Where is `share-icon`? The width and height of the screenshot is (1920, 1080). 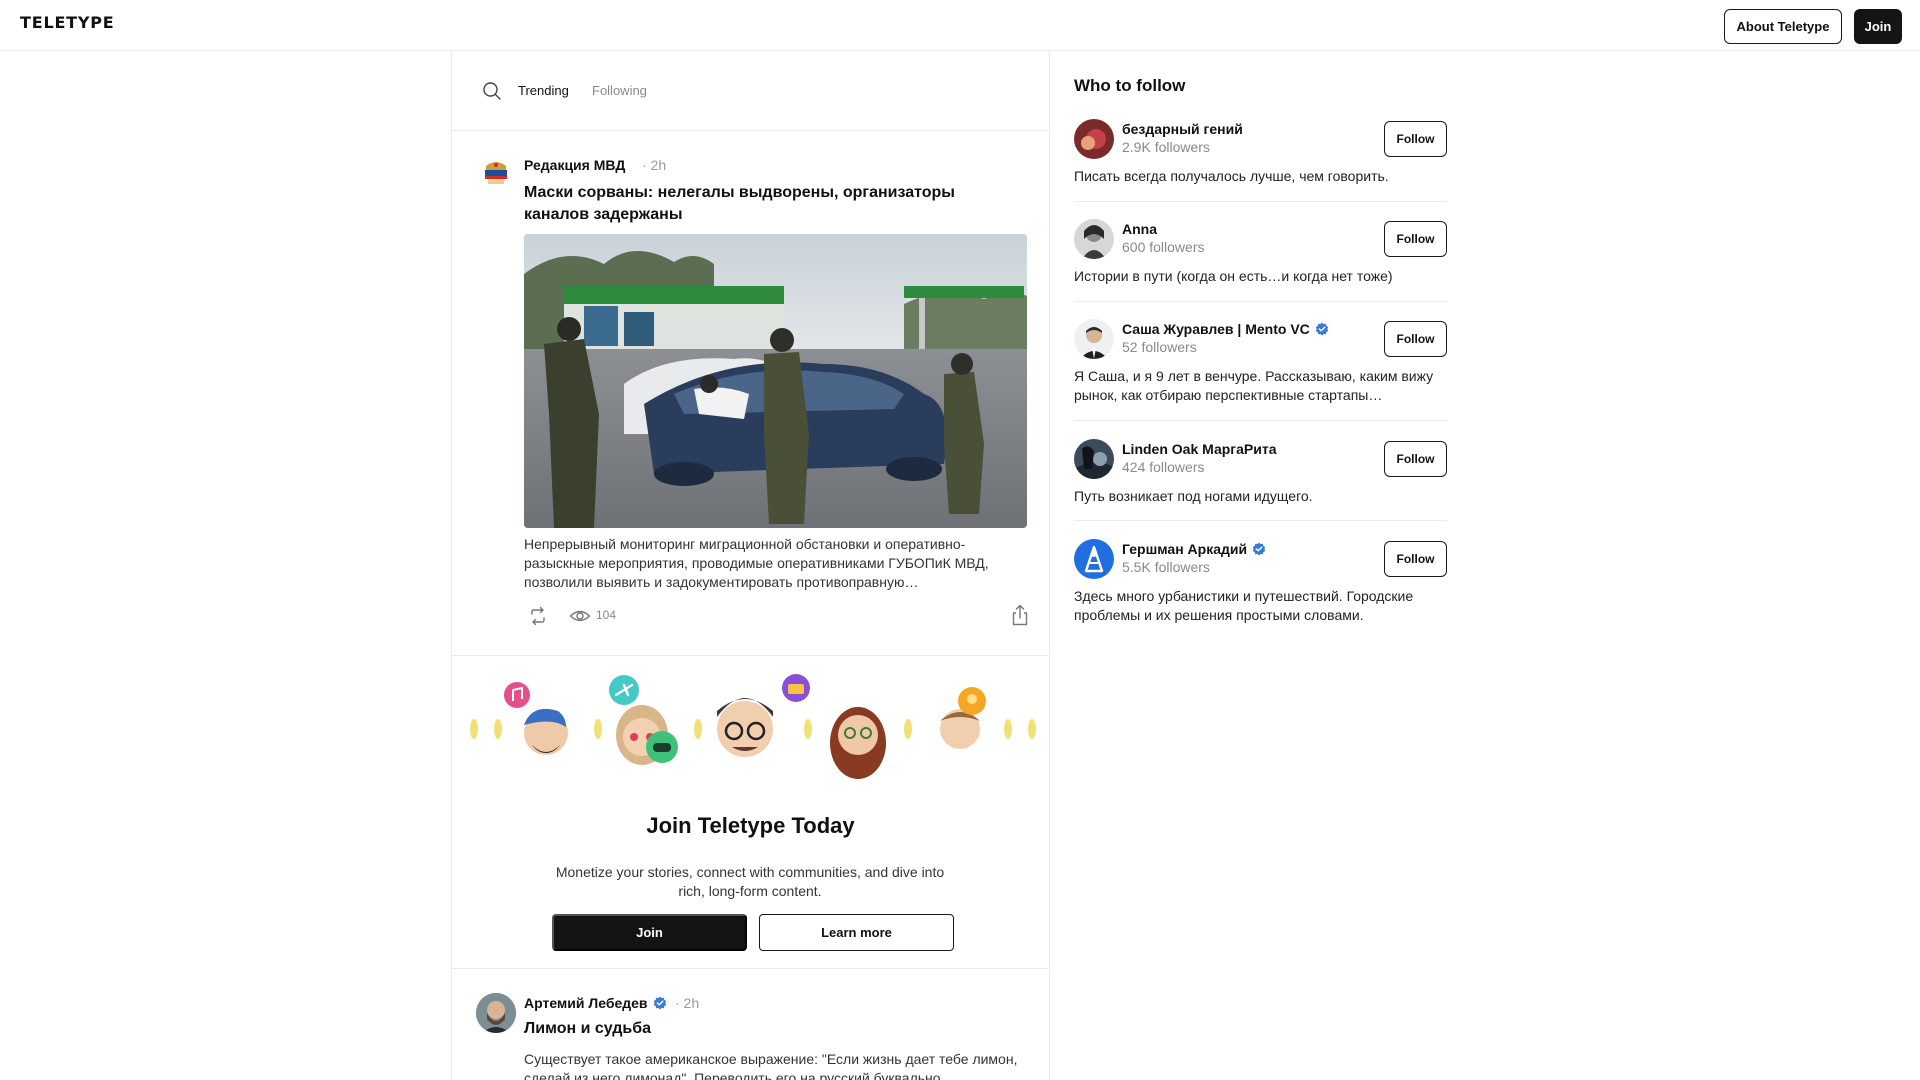 share-icon is located at coordinates (1020, 615).